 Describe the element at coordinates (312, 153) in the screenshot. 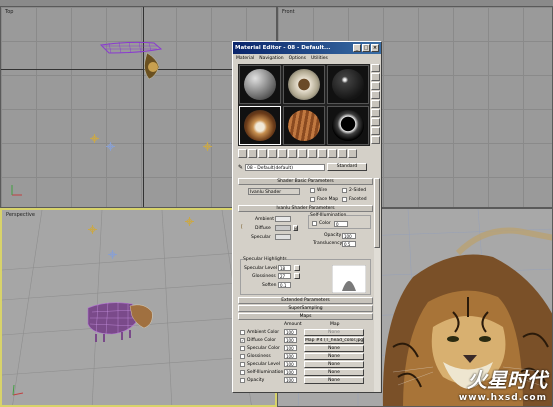

I see `material-id-icon` at that location.